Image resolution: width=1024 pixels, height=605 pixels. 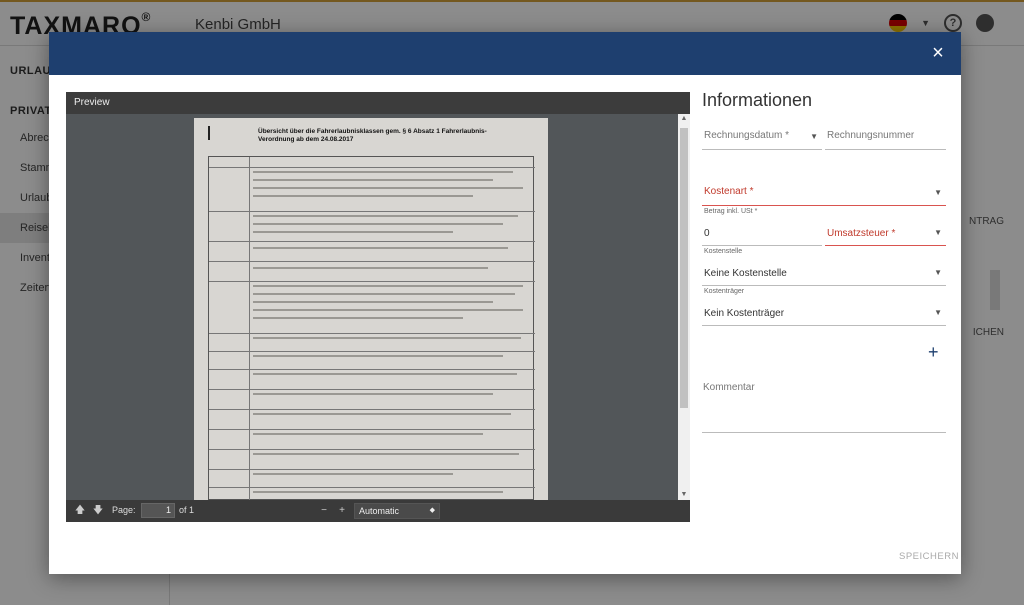 I want to click on preview-title: Preview, so click(x=378, y=103).